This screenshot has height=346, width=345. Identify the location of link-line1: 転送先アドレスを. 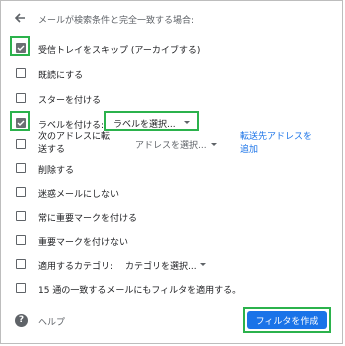
(276, 137).